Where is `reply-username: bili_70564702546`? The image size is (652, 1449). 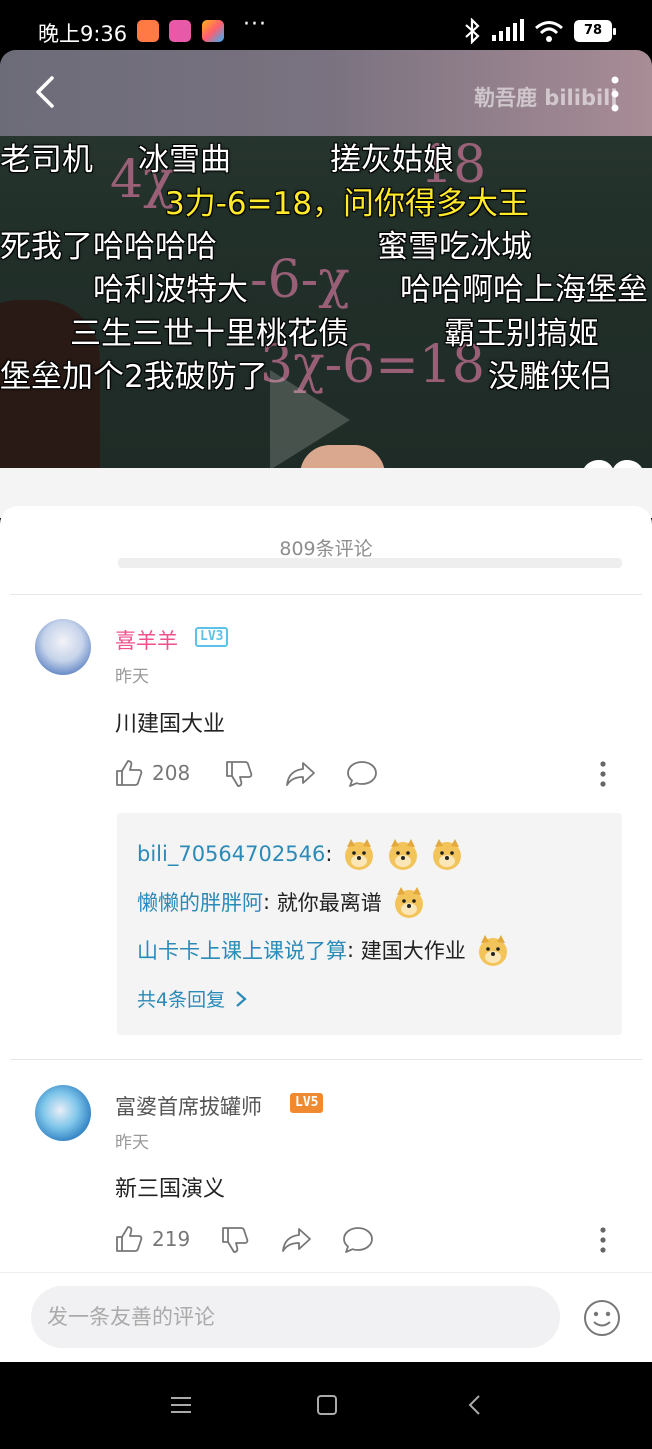
reply-username: bili_70564702546 is located at coordinates (231, 854).